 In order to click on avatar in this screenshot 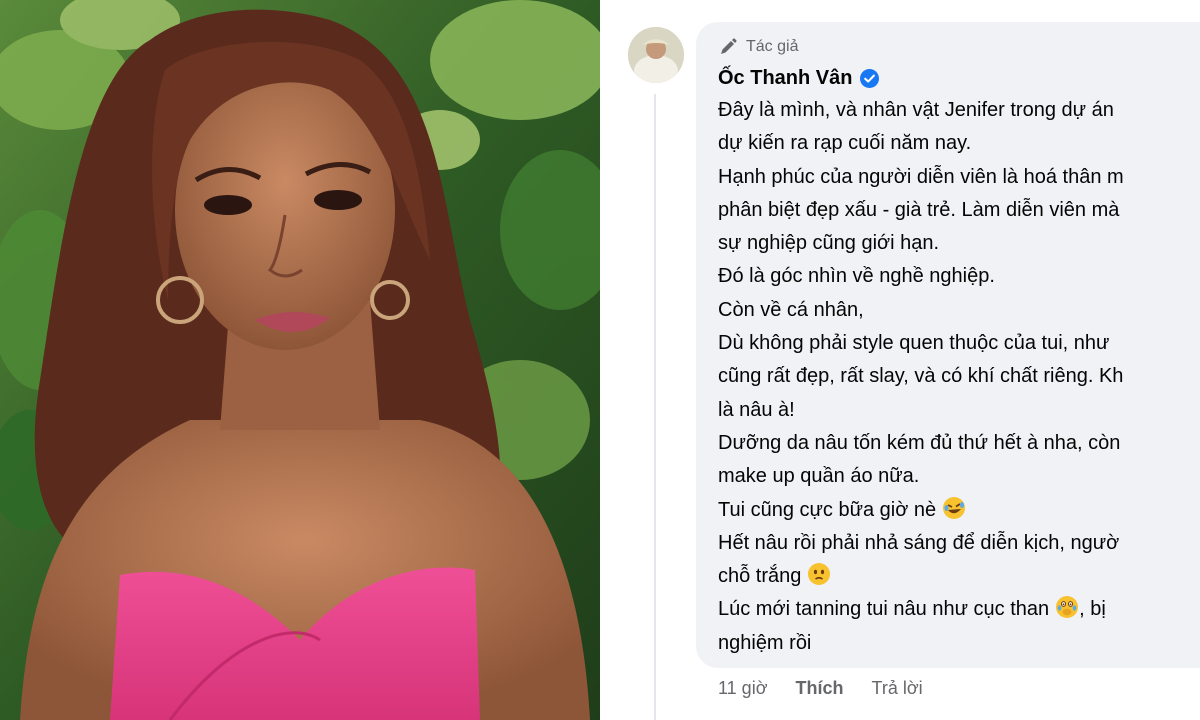, I will do `click(656, 55)`.